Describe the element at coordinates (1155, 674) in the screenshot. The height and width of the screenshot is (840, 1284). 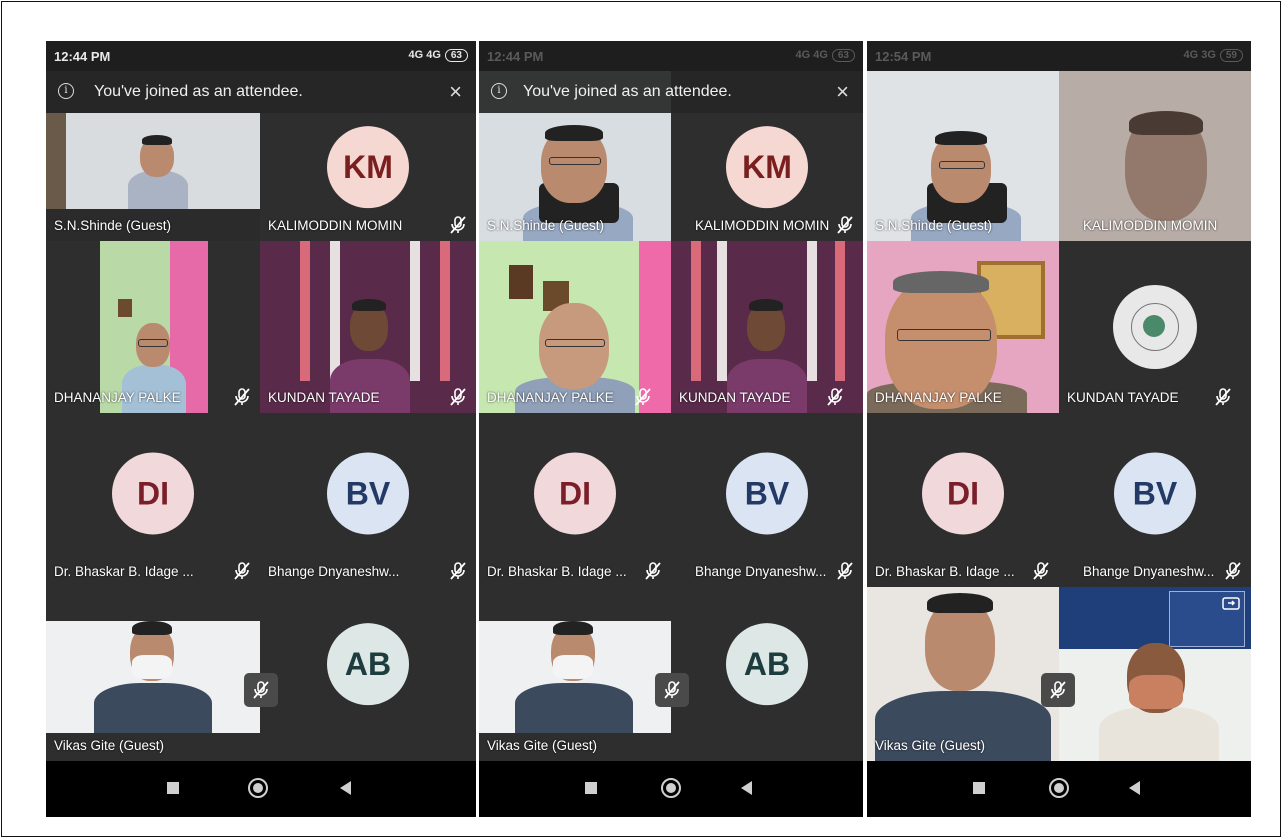
I see `participant-tile-self-view` at that location.